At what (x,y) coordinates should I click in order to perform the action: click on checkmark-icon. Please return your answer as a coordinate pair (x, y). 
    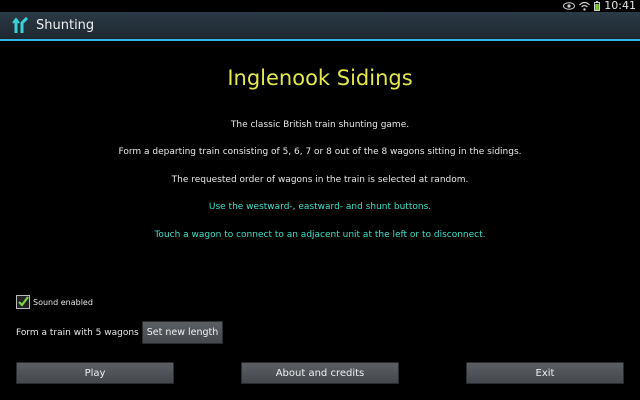
    Looking at the image, I should click on (23, 301).